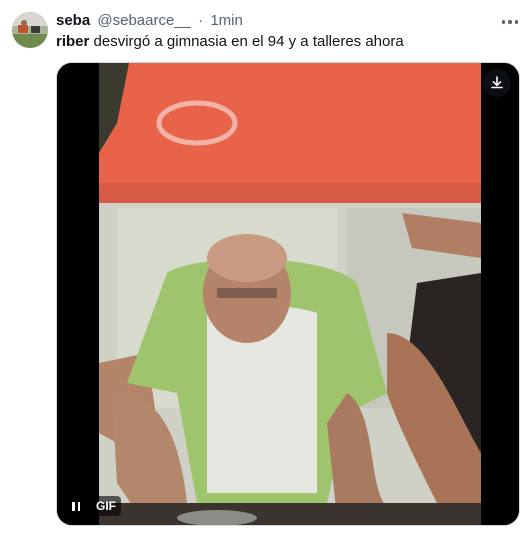 The image size is (532, 537). Describe the element at coordinates (264, 21) in the screenshot. I see `tweet-header: seba @sebaarce__ · 1min` at that location.